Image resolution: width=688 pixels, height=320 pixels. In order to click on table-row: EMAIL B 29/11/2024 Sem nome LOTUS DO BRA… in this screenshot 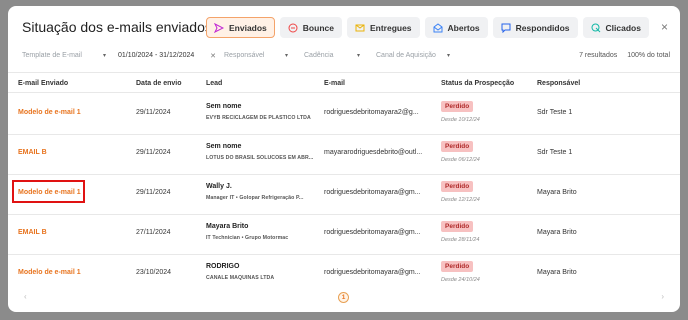, I will do `click(344, 154)`.